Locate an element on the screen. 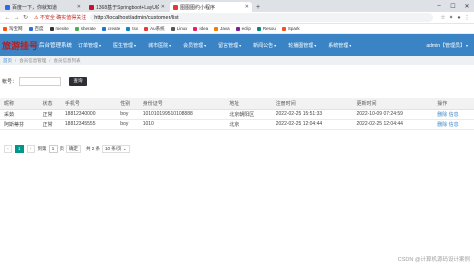  bookmark-item: Spark is located at coordinates (290, 28).